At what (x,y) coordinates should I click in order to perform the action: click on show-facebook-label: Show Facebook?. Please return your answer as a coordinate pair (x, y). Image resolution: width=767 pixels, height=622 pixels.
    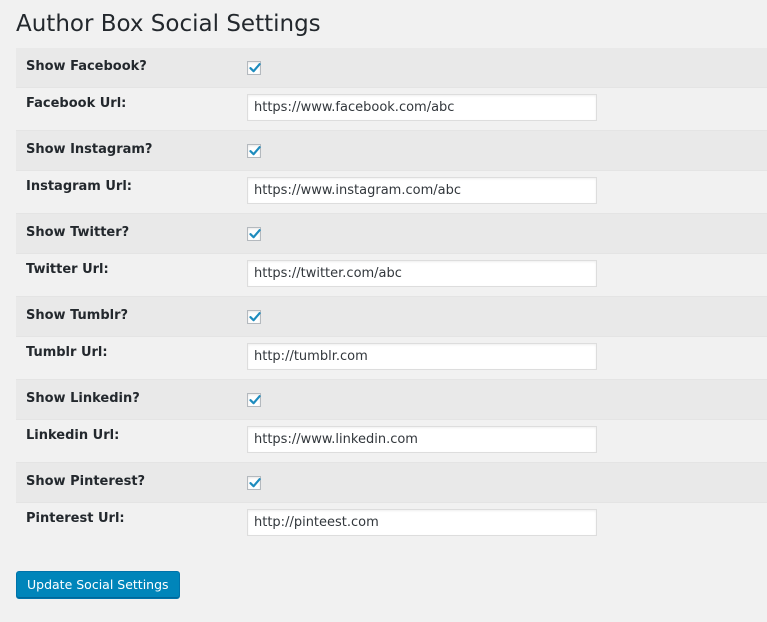
    Looking at the image, I should click on (86, 66).